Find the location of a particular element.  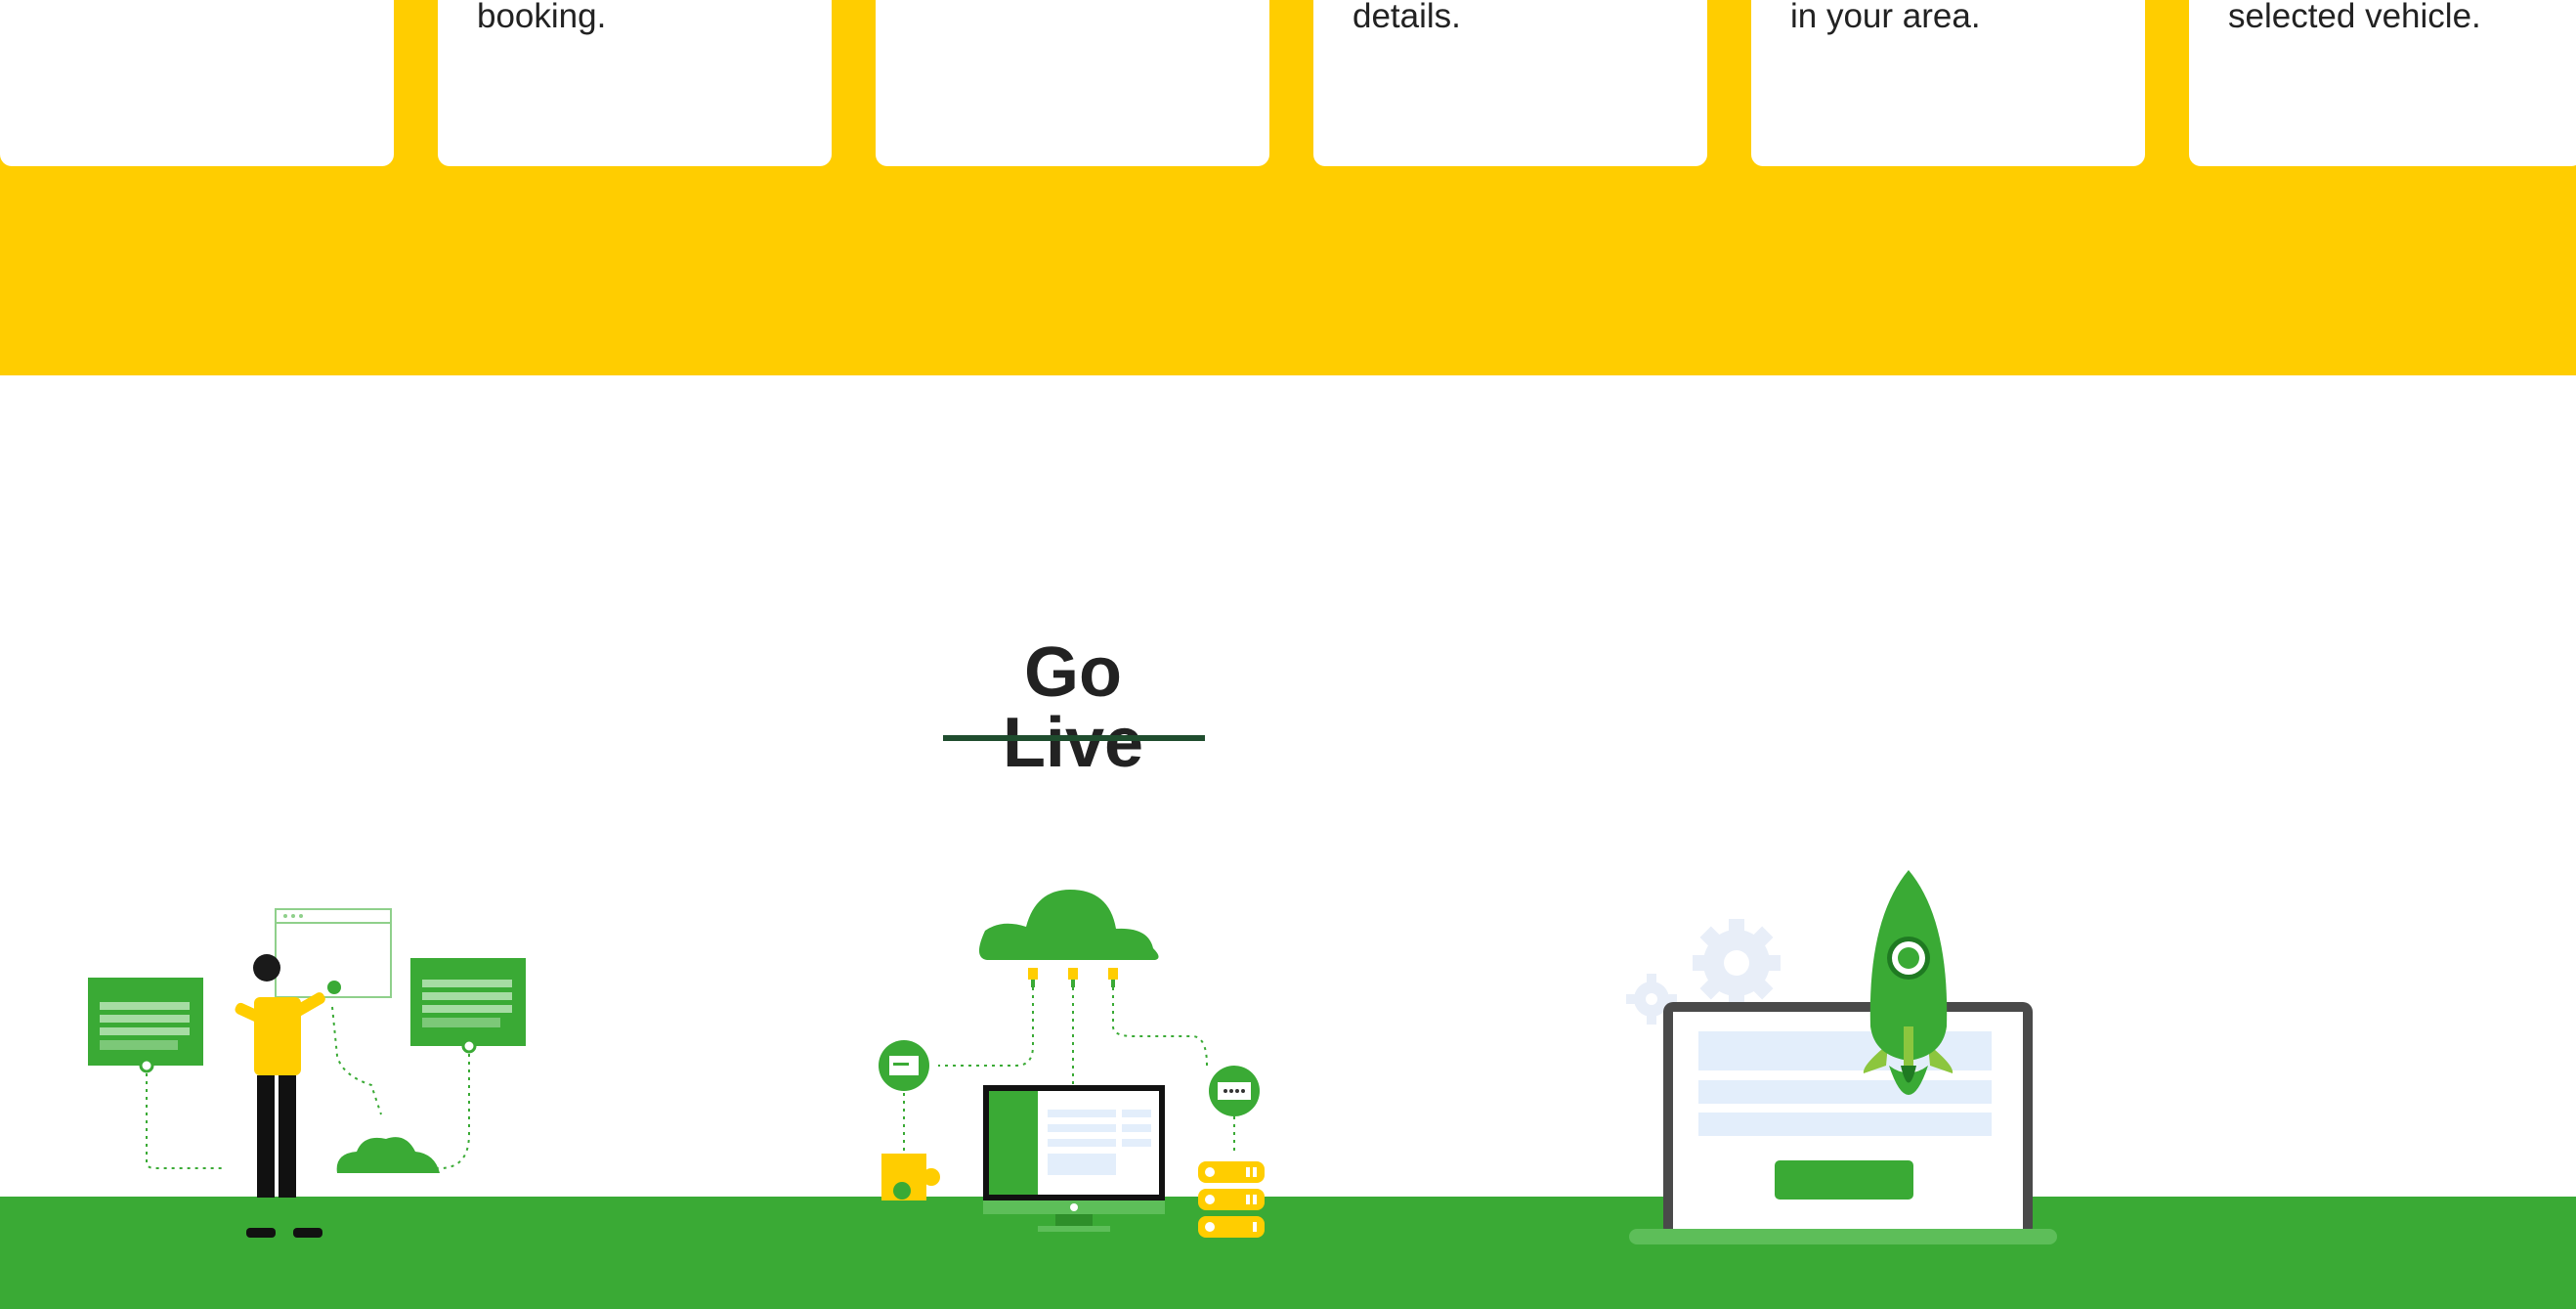

section-title: Go Live is located at coordinates (1073, 708).